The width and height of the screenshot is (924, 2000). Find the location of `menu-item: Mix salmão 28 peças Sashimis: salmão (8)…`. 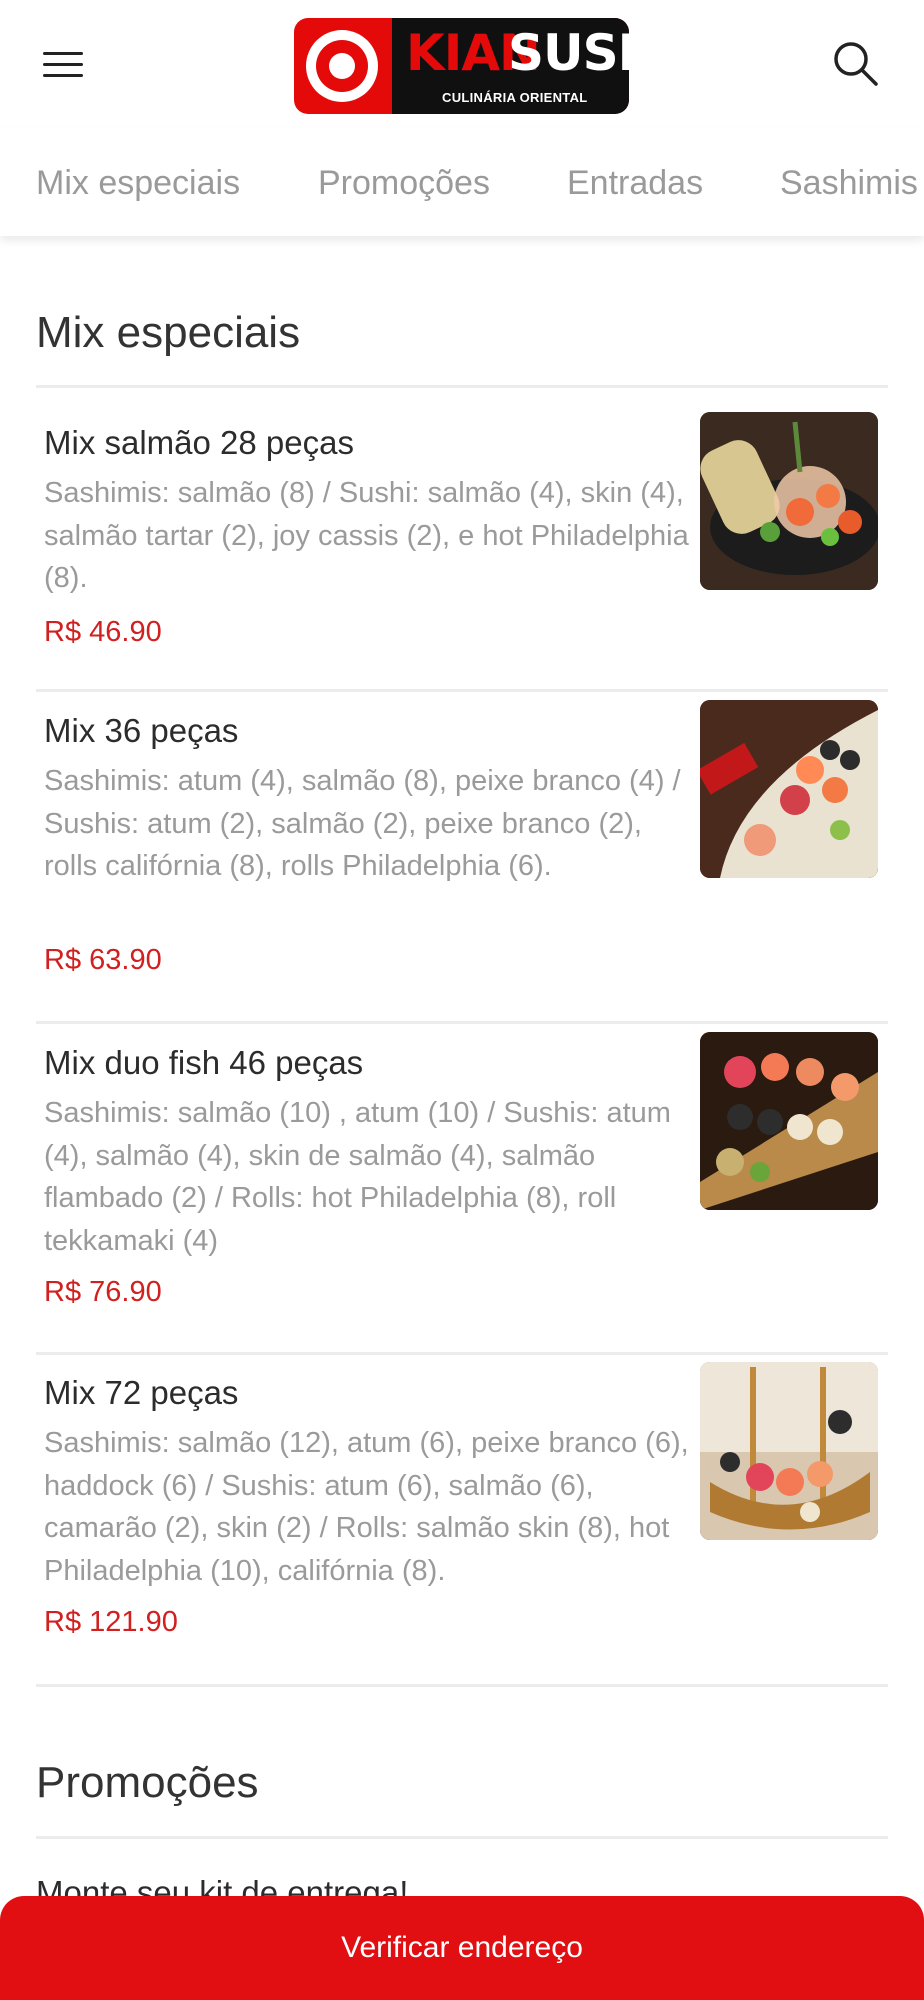

menu-item: Mix salmão 28 peças Sashimis: salmão (8)… is located at coordinates (462, 549).